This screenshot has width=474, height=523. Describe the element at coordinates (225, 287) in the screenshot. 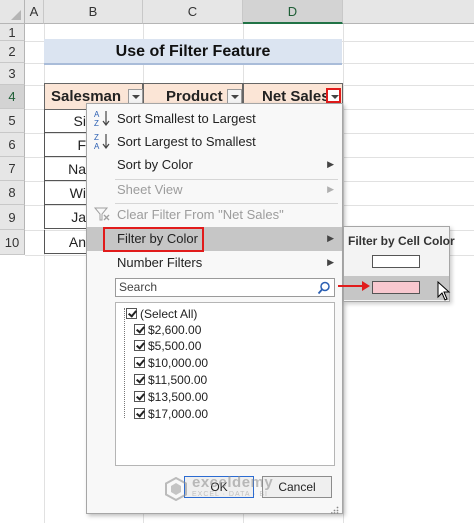

I see `filter-search-input: Search` at that location.